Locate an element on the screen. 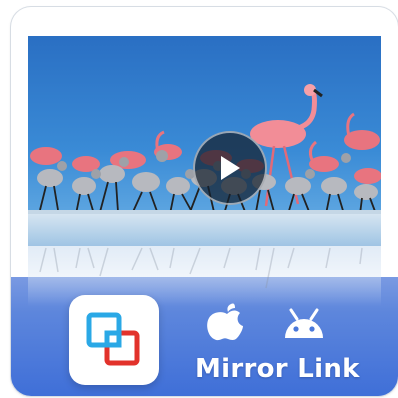 Image resolution: width=398 pixels, height=398 pixels. play-button is located at coordinates (230, 168).